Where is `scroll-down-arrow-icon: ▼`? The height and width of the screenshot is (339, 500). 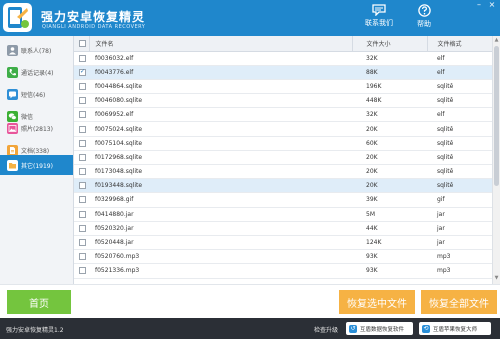 scroll-down-arrow-icon: ▼ is located at coordinates (496, 279).